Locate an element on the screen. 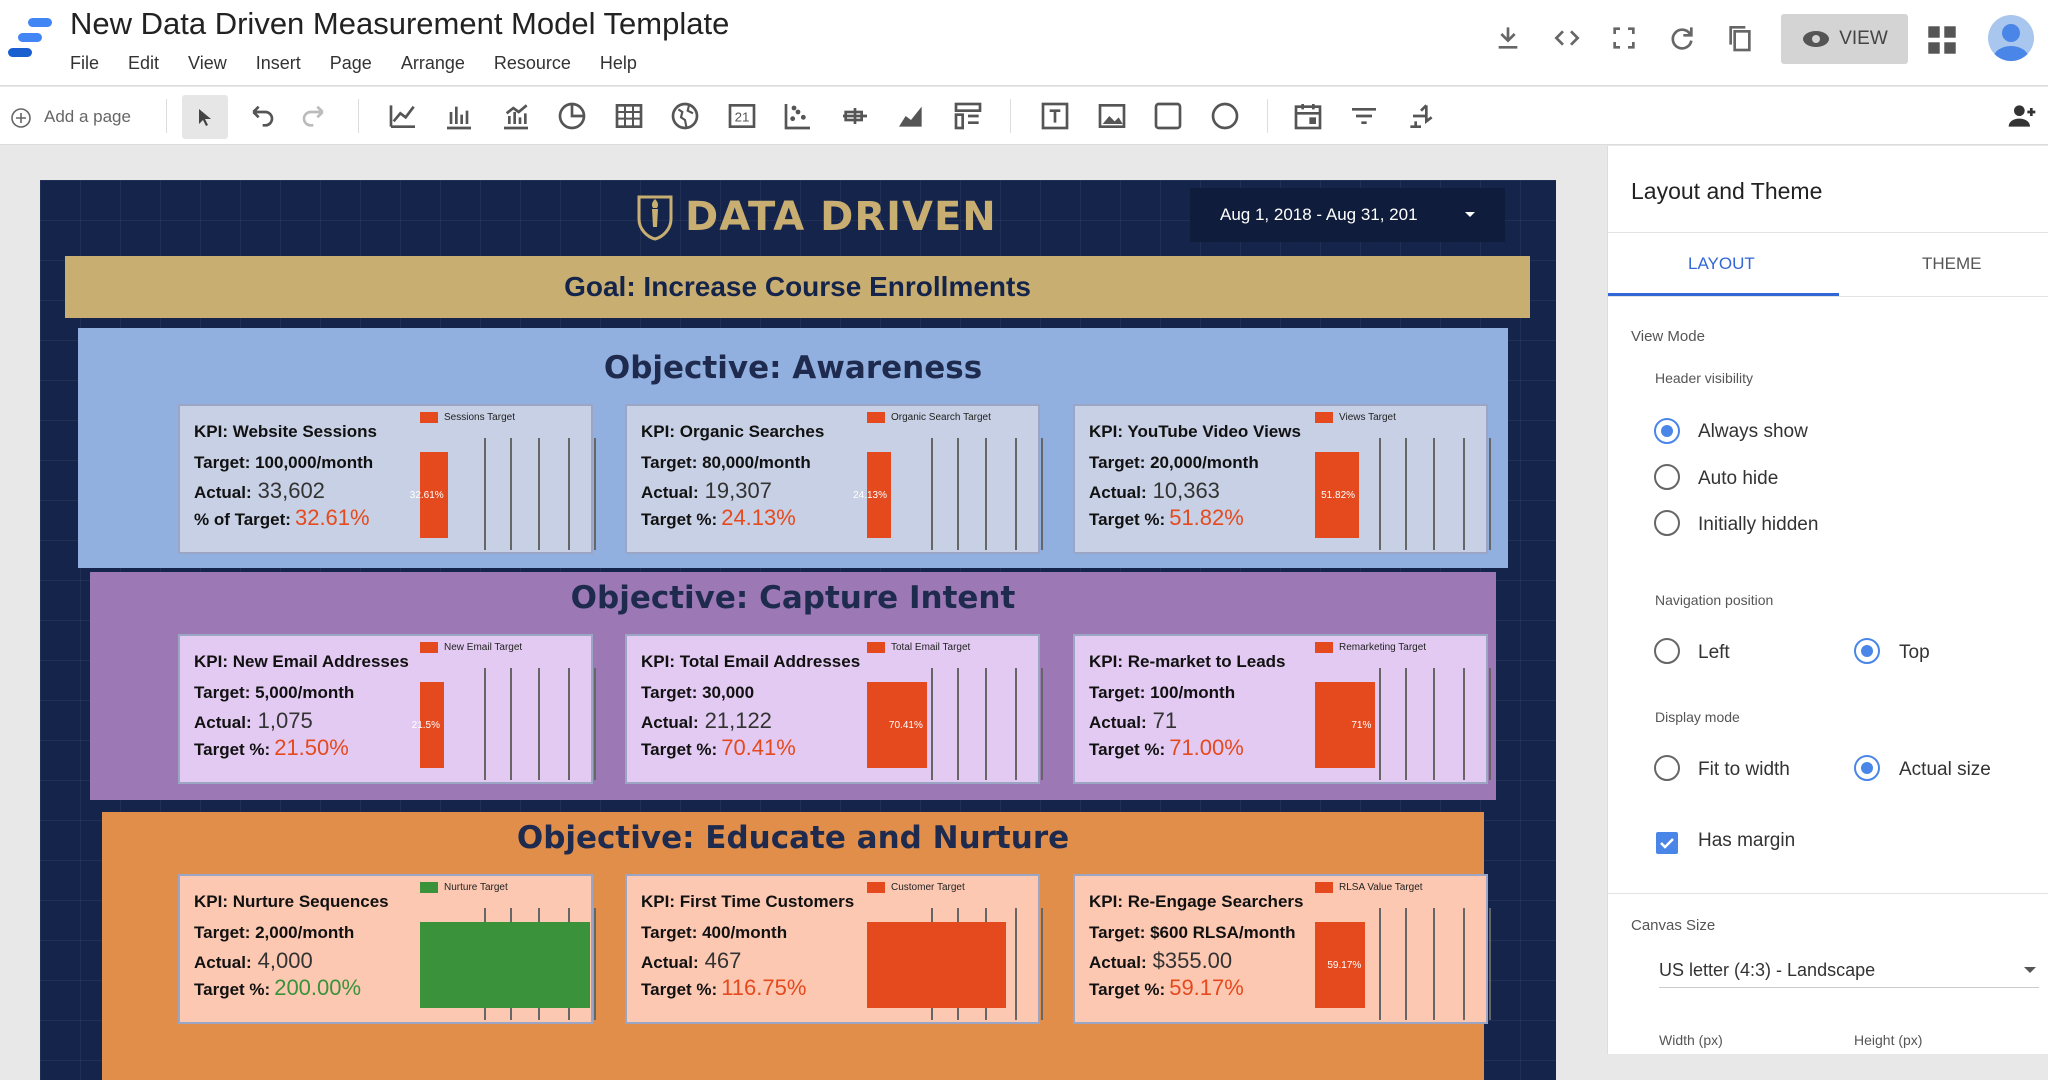 The image size is (2048, 1080). canvas-size-select: US letter (4:3) - Landscape is located at coordinates (1849, 971).